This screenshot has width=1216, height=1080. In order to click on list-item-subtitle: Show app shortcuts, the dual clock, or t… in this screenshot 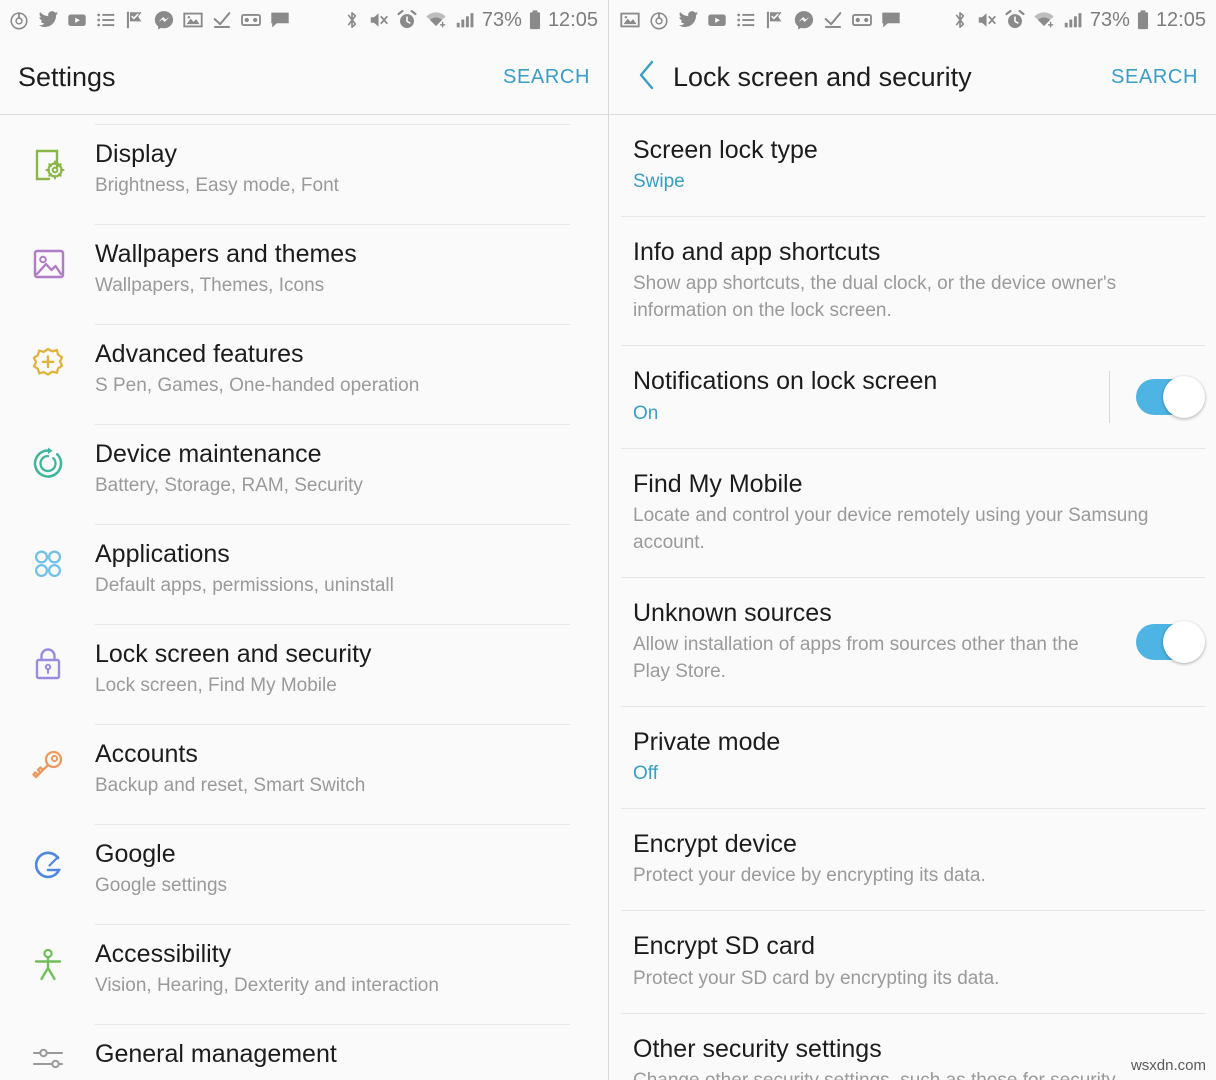, I will do `click(875, 297)`.